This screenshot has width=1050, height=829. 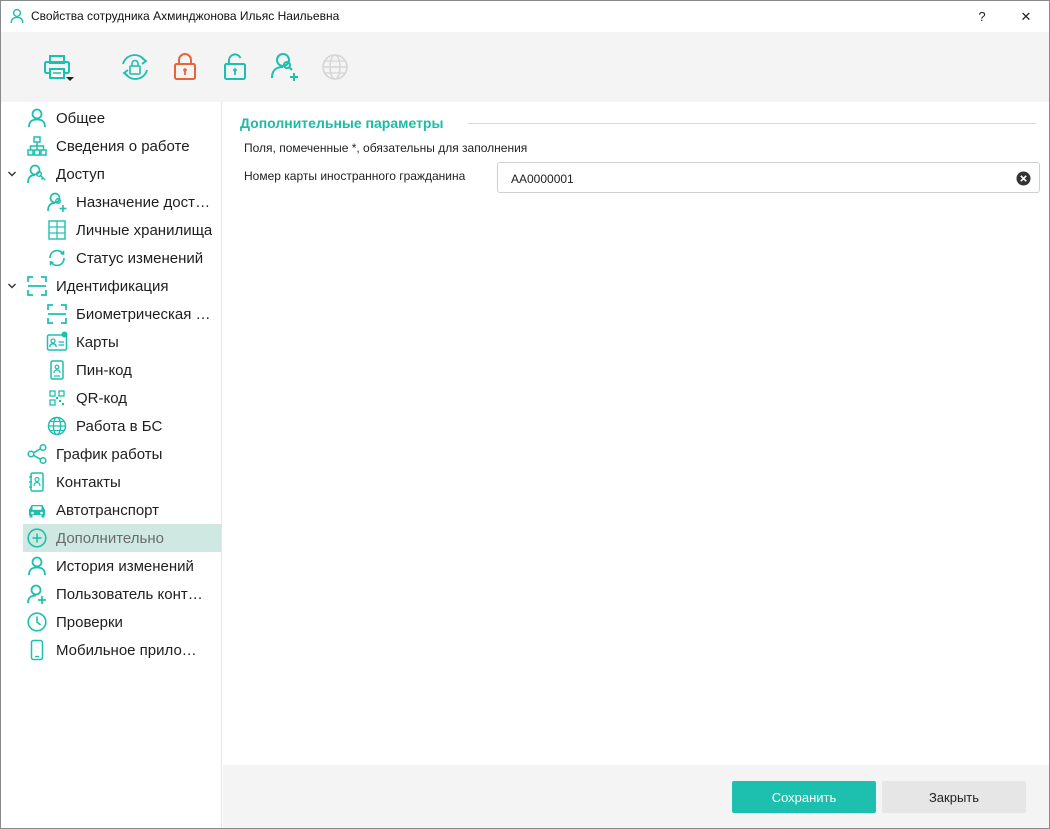 I want to click on sidebar-item-pin-code: Пин-код, so click(x=132, y=370).